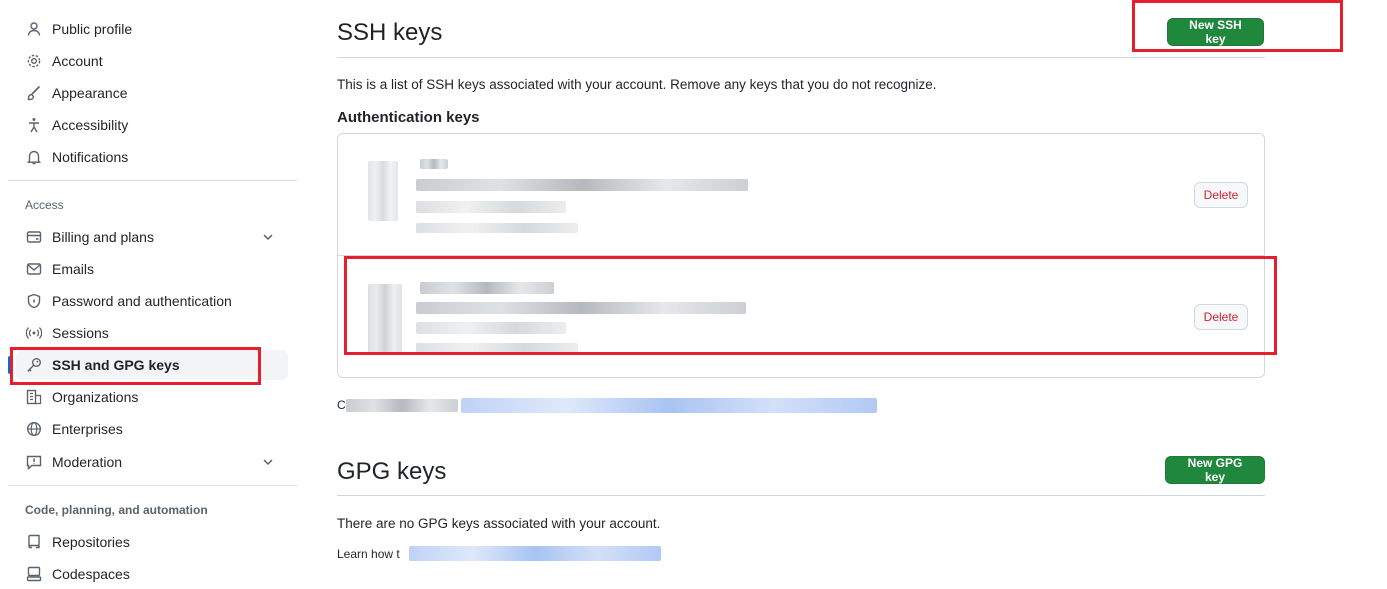  What do you see at coordinates (73, 269) in the screenshot?
I see `sidebar-item-label: Emails` at bounding box center [73, 269].